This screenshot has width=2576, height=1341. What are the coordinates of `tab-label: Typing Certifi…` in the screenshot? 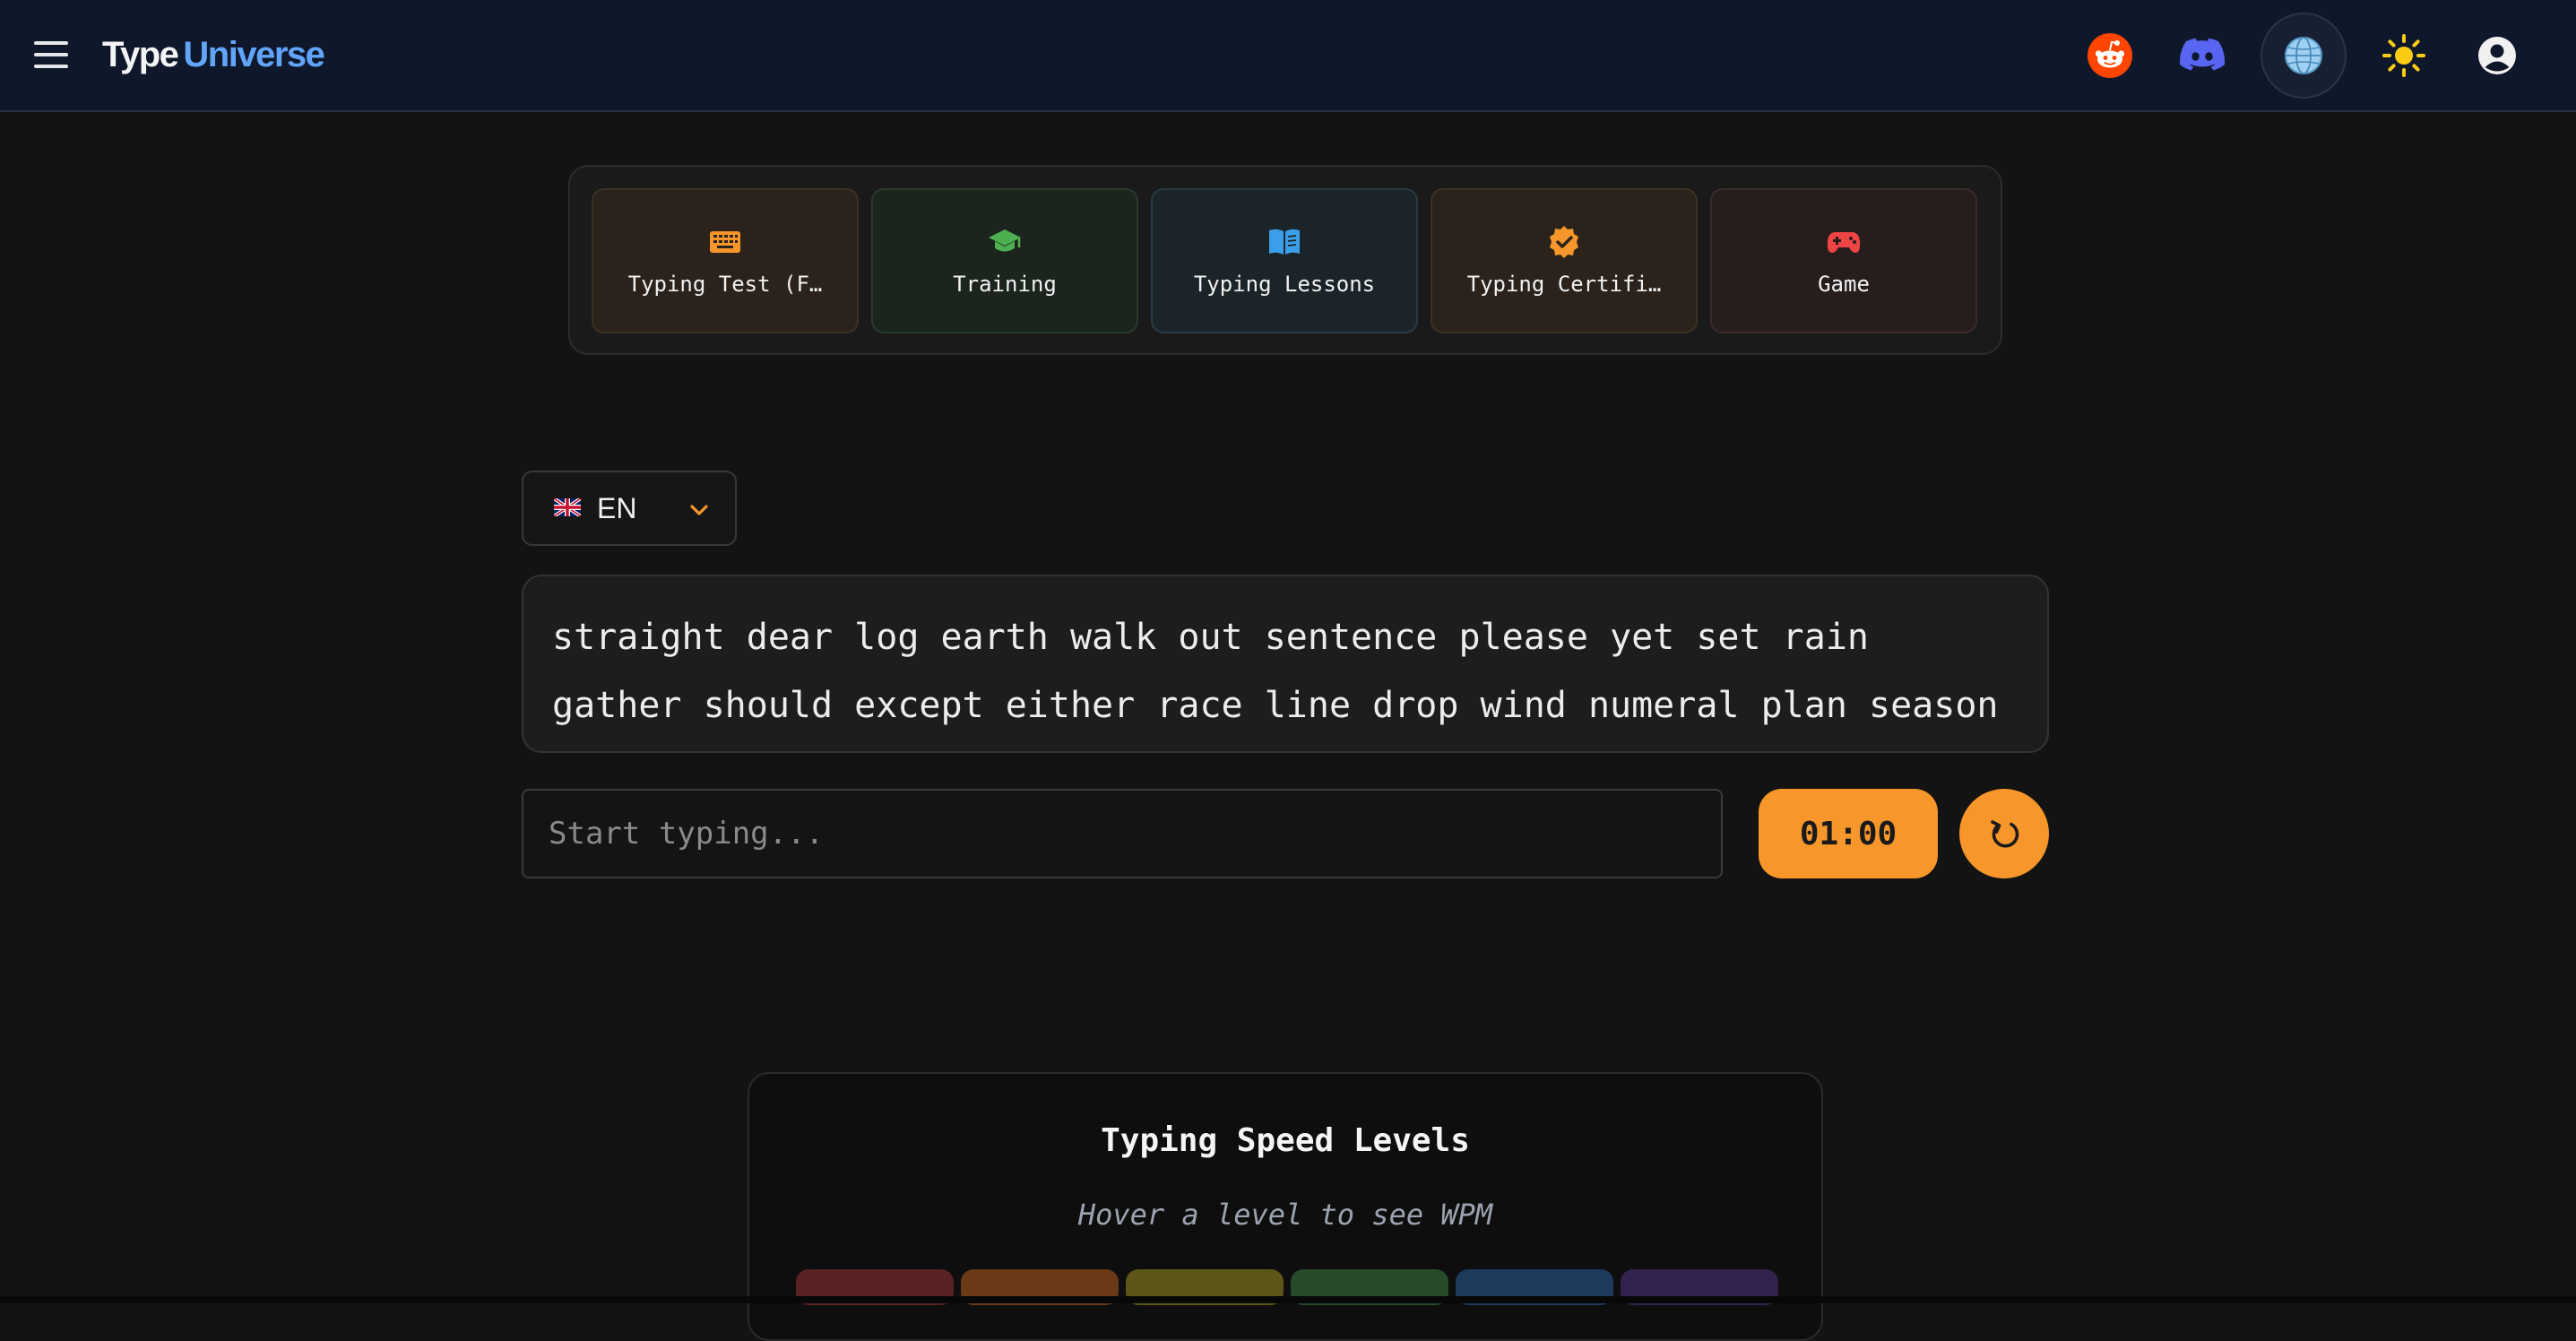 It's located at (1564, 284).